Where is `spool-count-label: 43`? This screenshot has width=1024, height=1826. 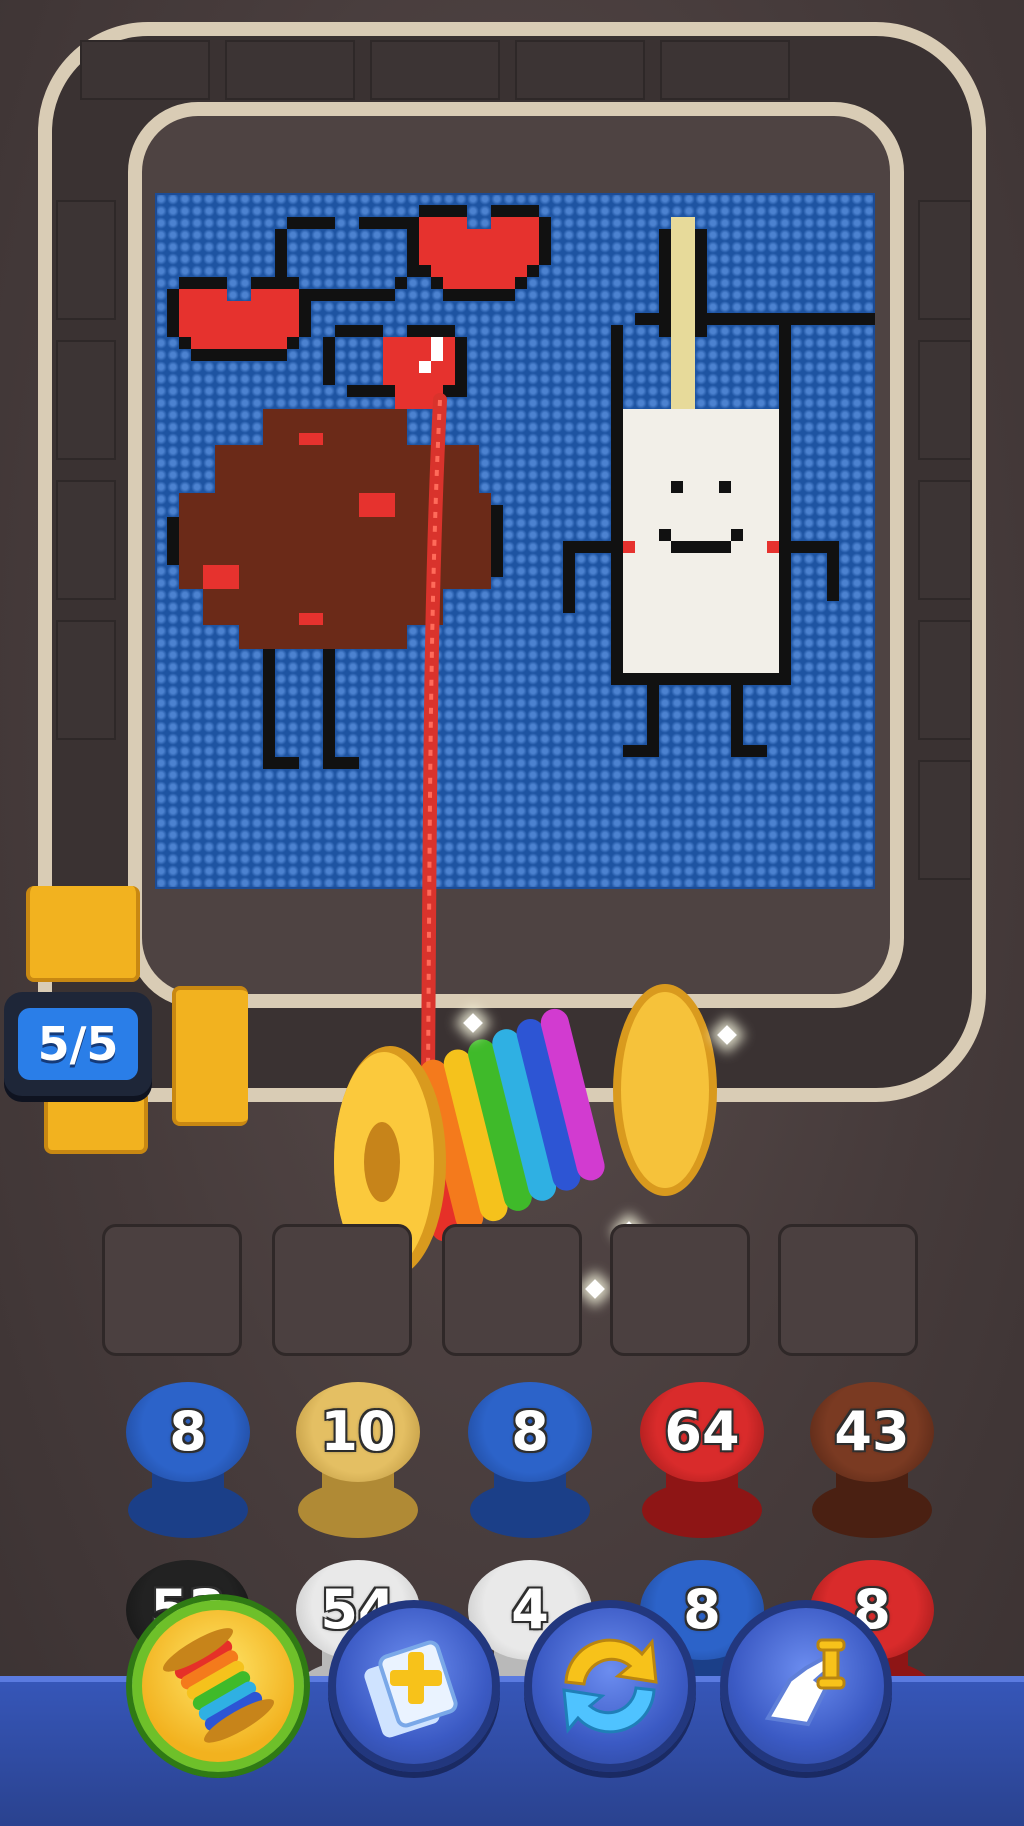 spool-count-label: 43 is located at coordinates (872, 1431).